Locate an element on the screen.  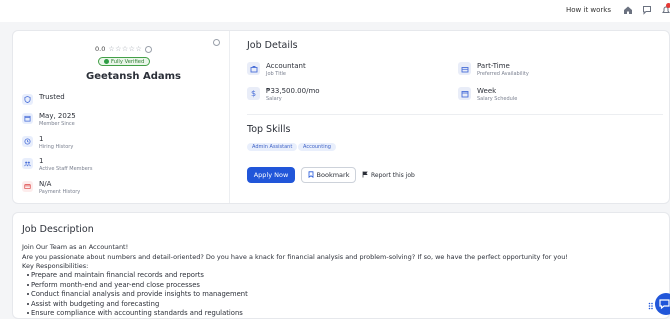
section-divider is located at coordinates (455, 114).